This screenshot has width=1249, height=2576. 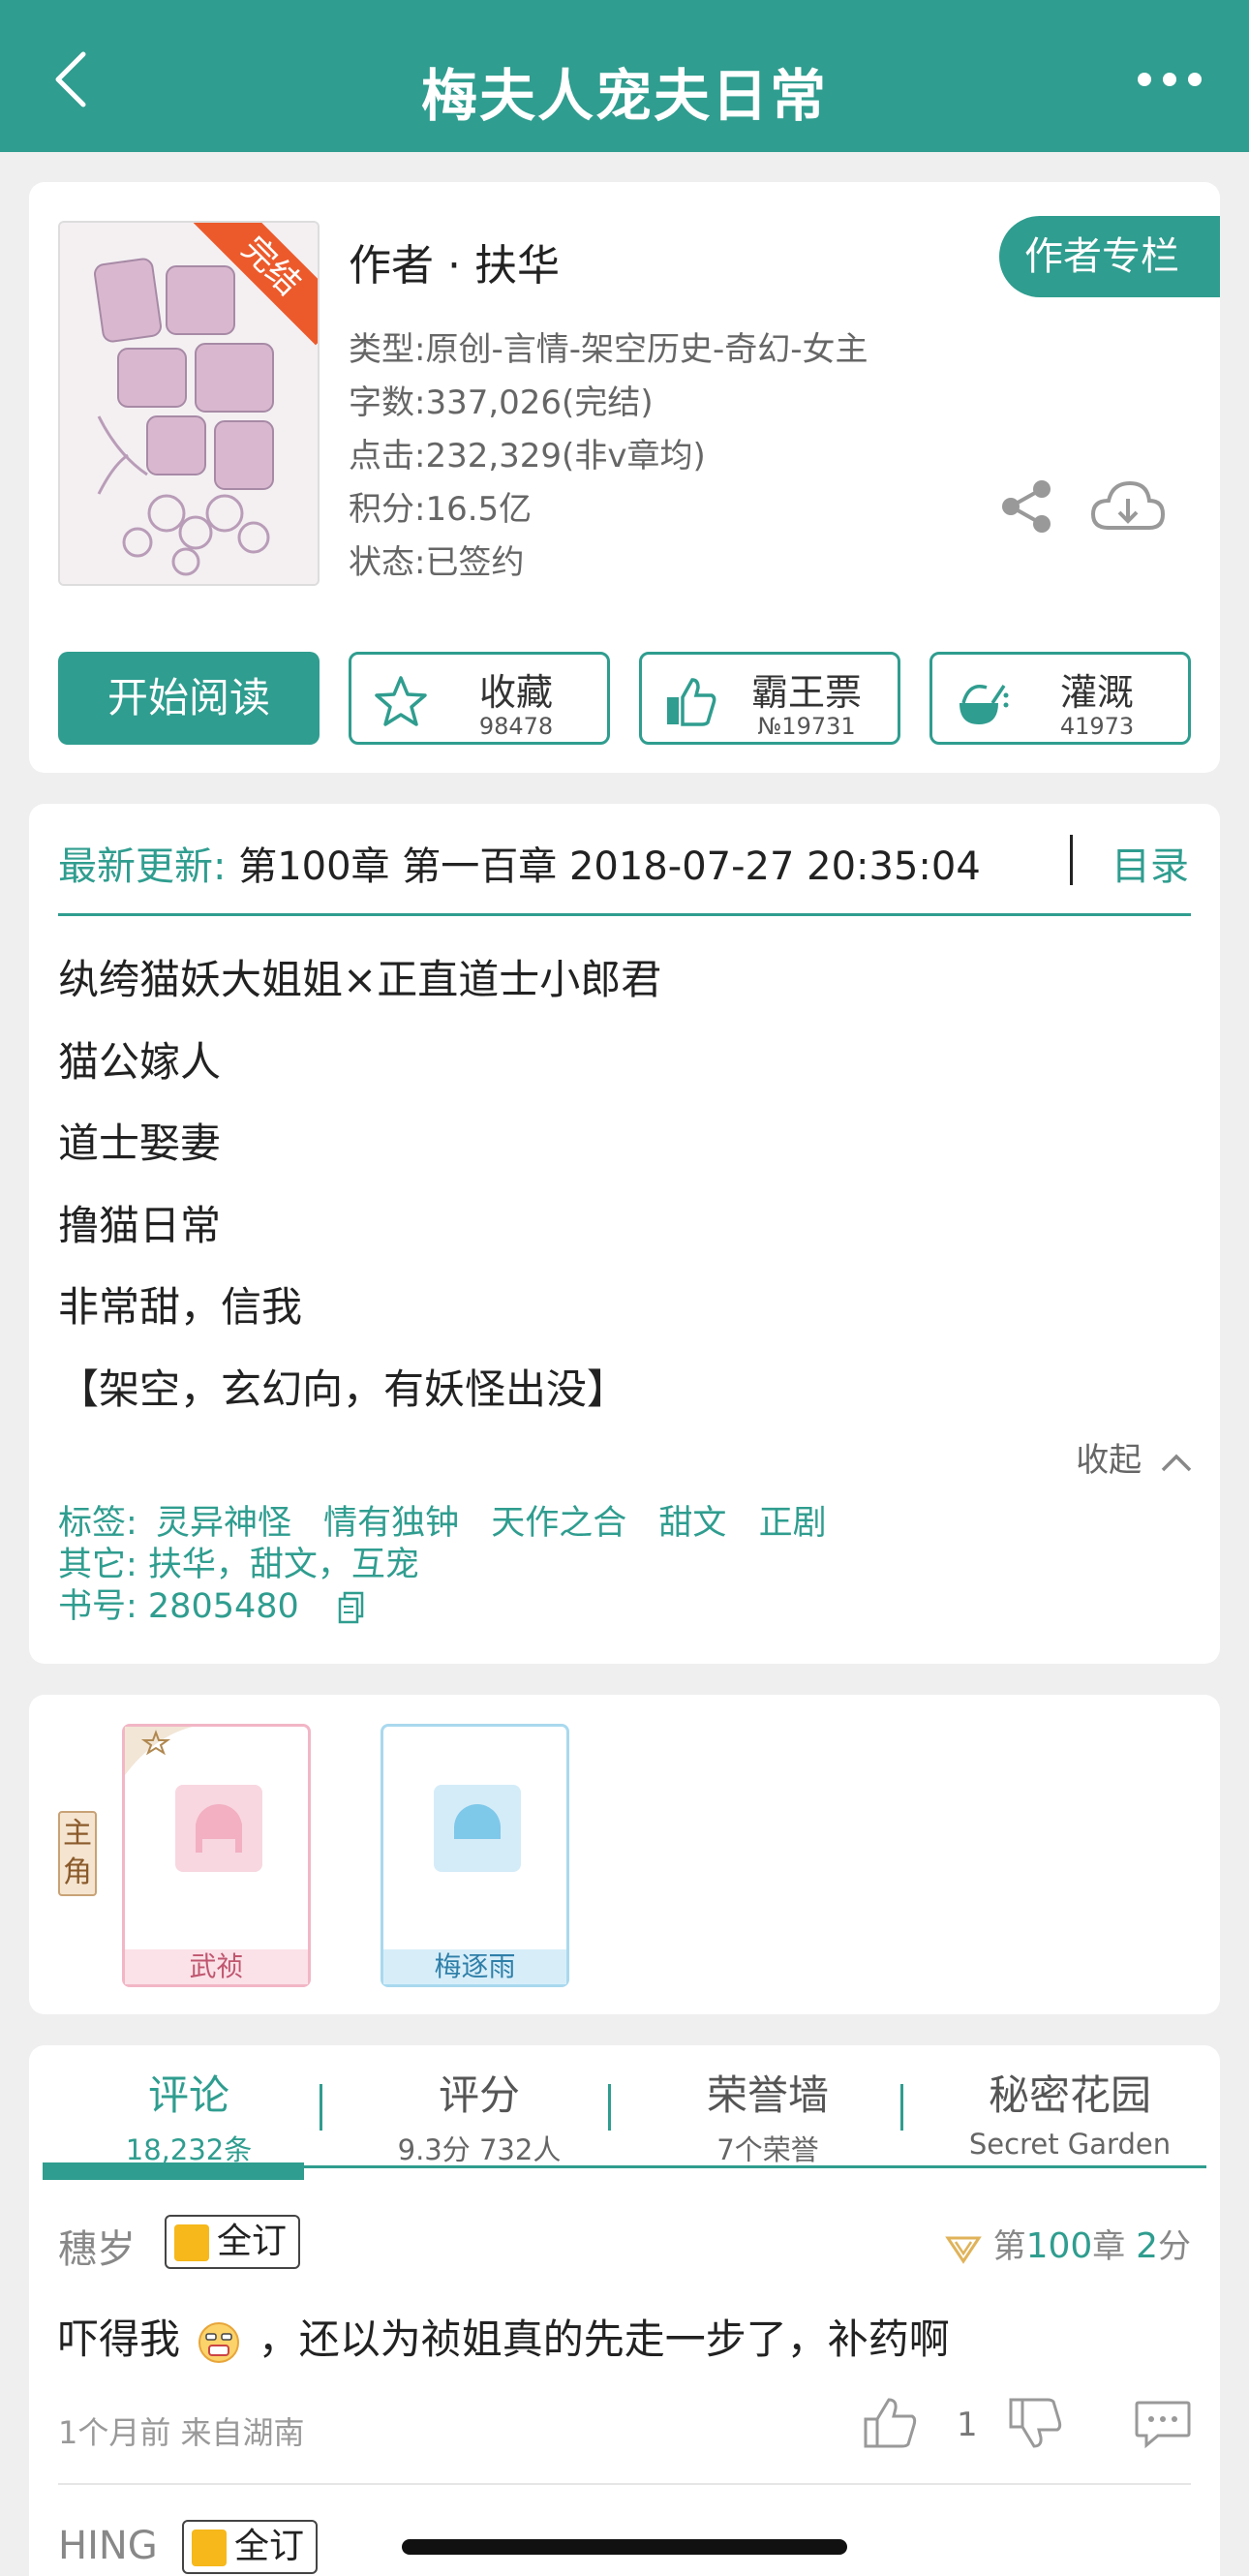 What do you see at coordinates (1109, 256) in the screenshot?
I see `author-column-button: 作者专栏` at bounding box center [1109, 256].